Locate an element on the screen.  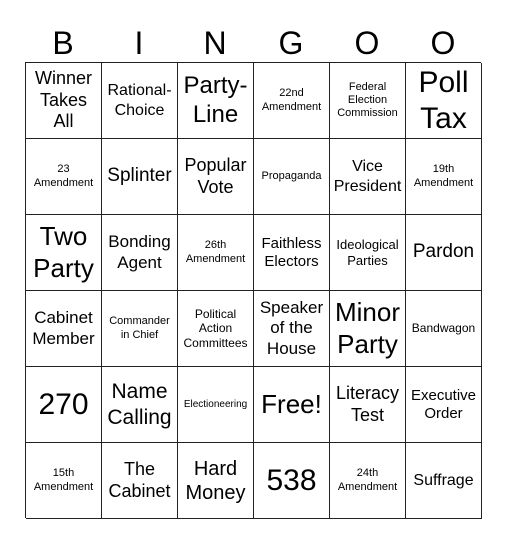
header-letter: N is located at coordinates (215, 43).